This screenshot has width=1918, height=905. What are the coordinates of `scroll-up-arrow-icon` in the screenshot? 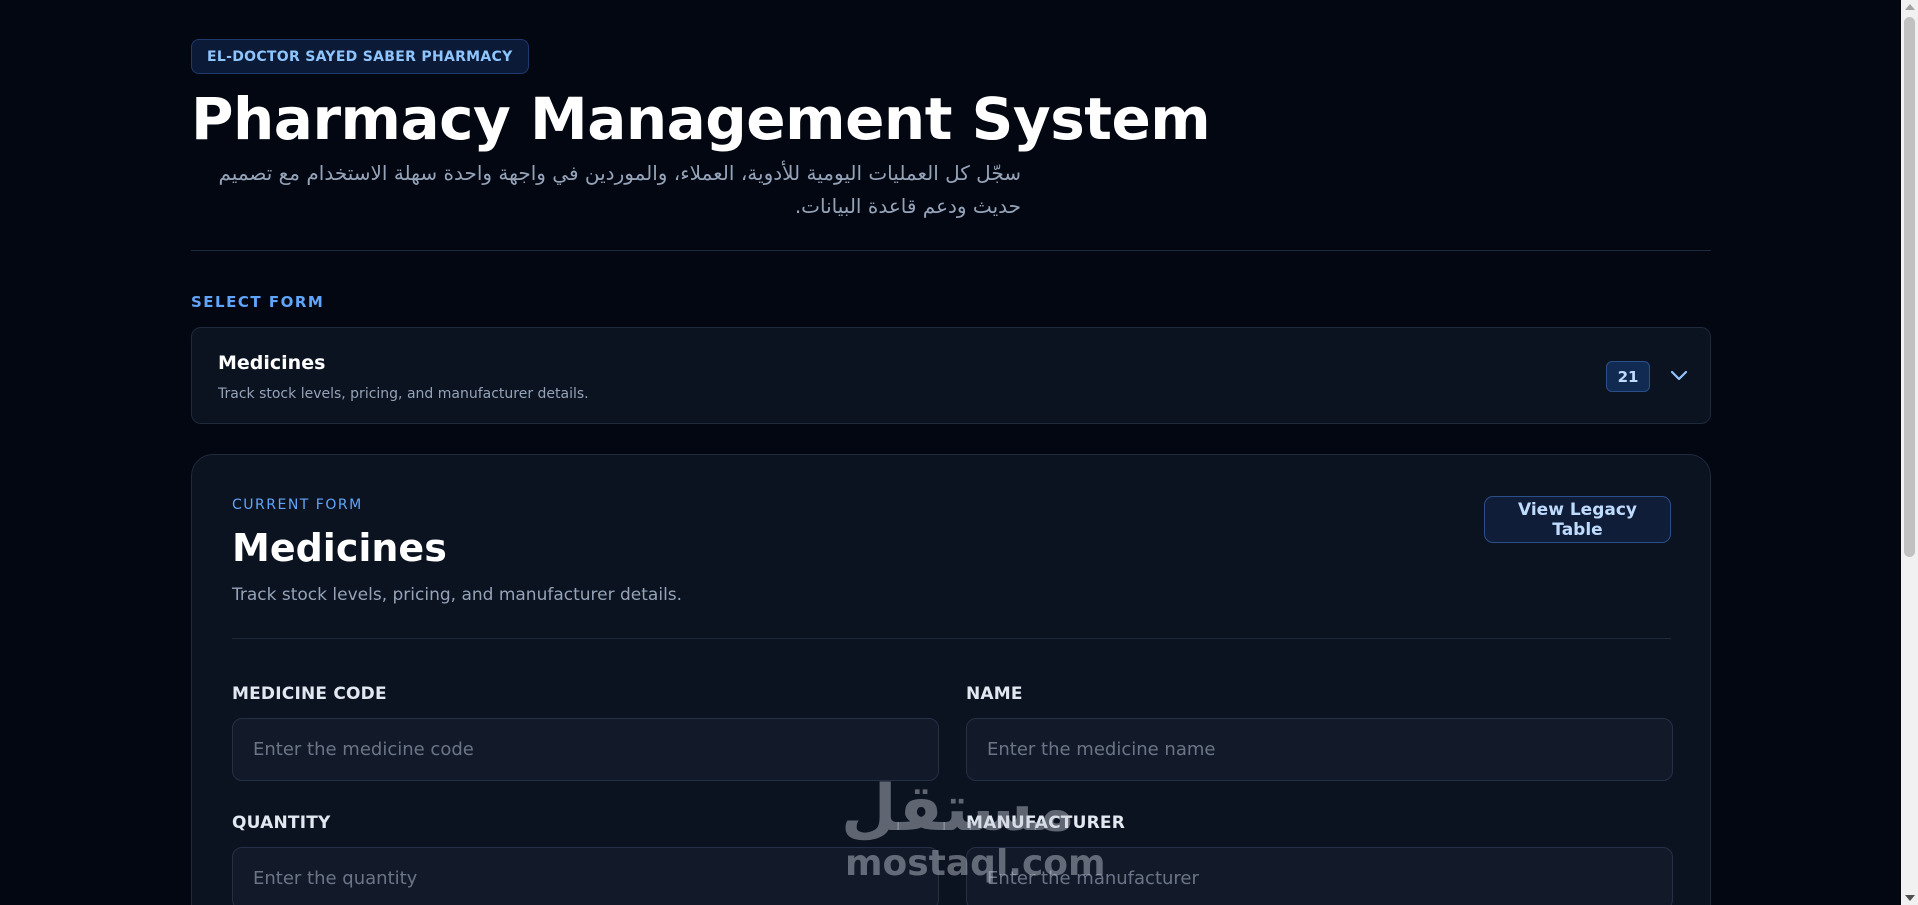 It's located at (1910, 7).